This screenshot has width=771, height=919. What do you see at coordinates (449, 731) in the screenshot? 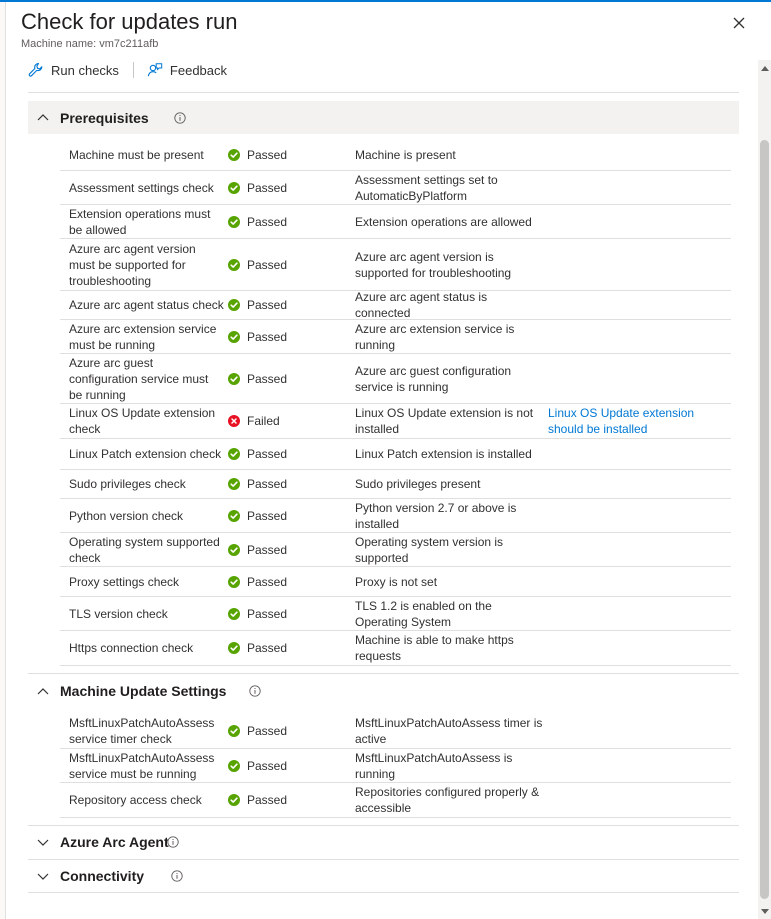
I see `check-result: MsftLinuxPatchAutoAssess timer is active` at bounding box center [449, 731].